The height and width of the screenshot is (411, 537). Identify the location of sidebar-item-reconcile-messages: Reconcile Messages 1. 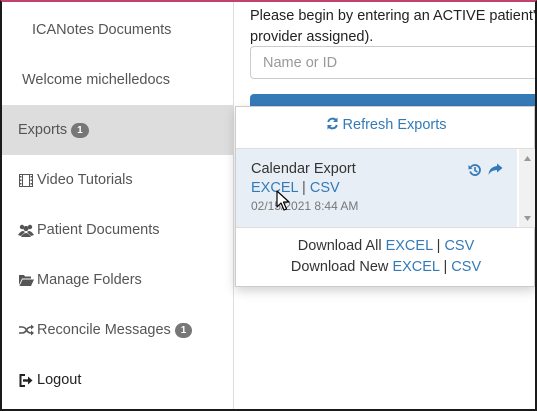
(118, 330).